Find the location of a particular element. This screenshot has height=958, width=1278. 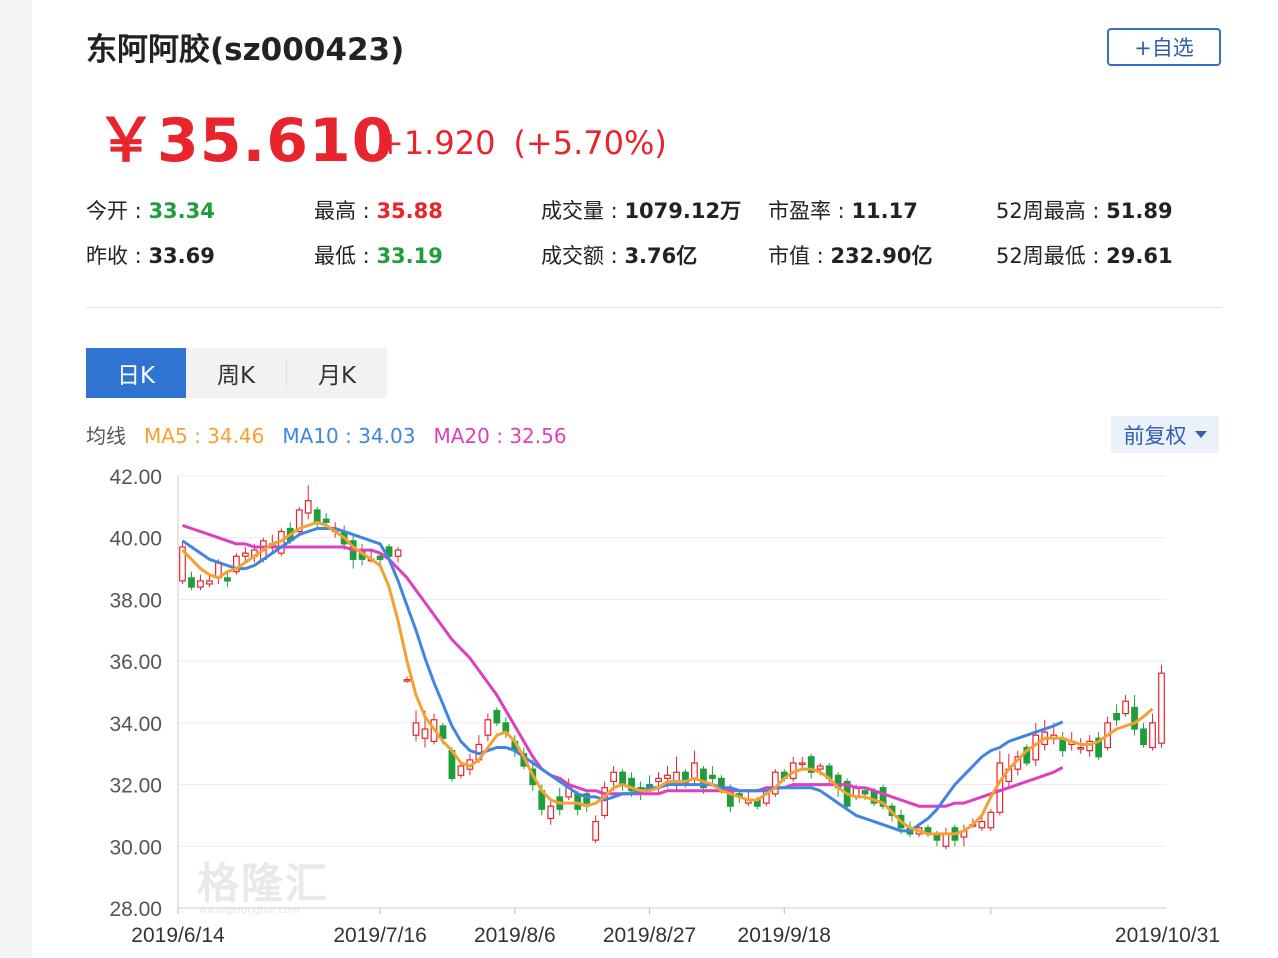

x-tick-label: 2019/7/16 is located at coordinates (379, 935).